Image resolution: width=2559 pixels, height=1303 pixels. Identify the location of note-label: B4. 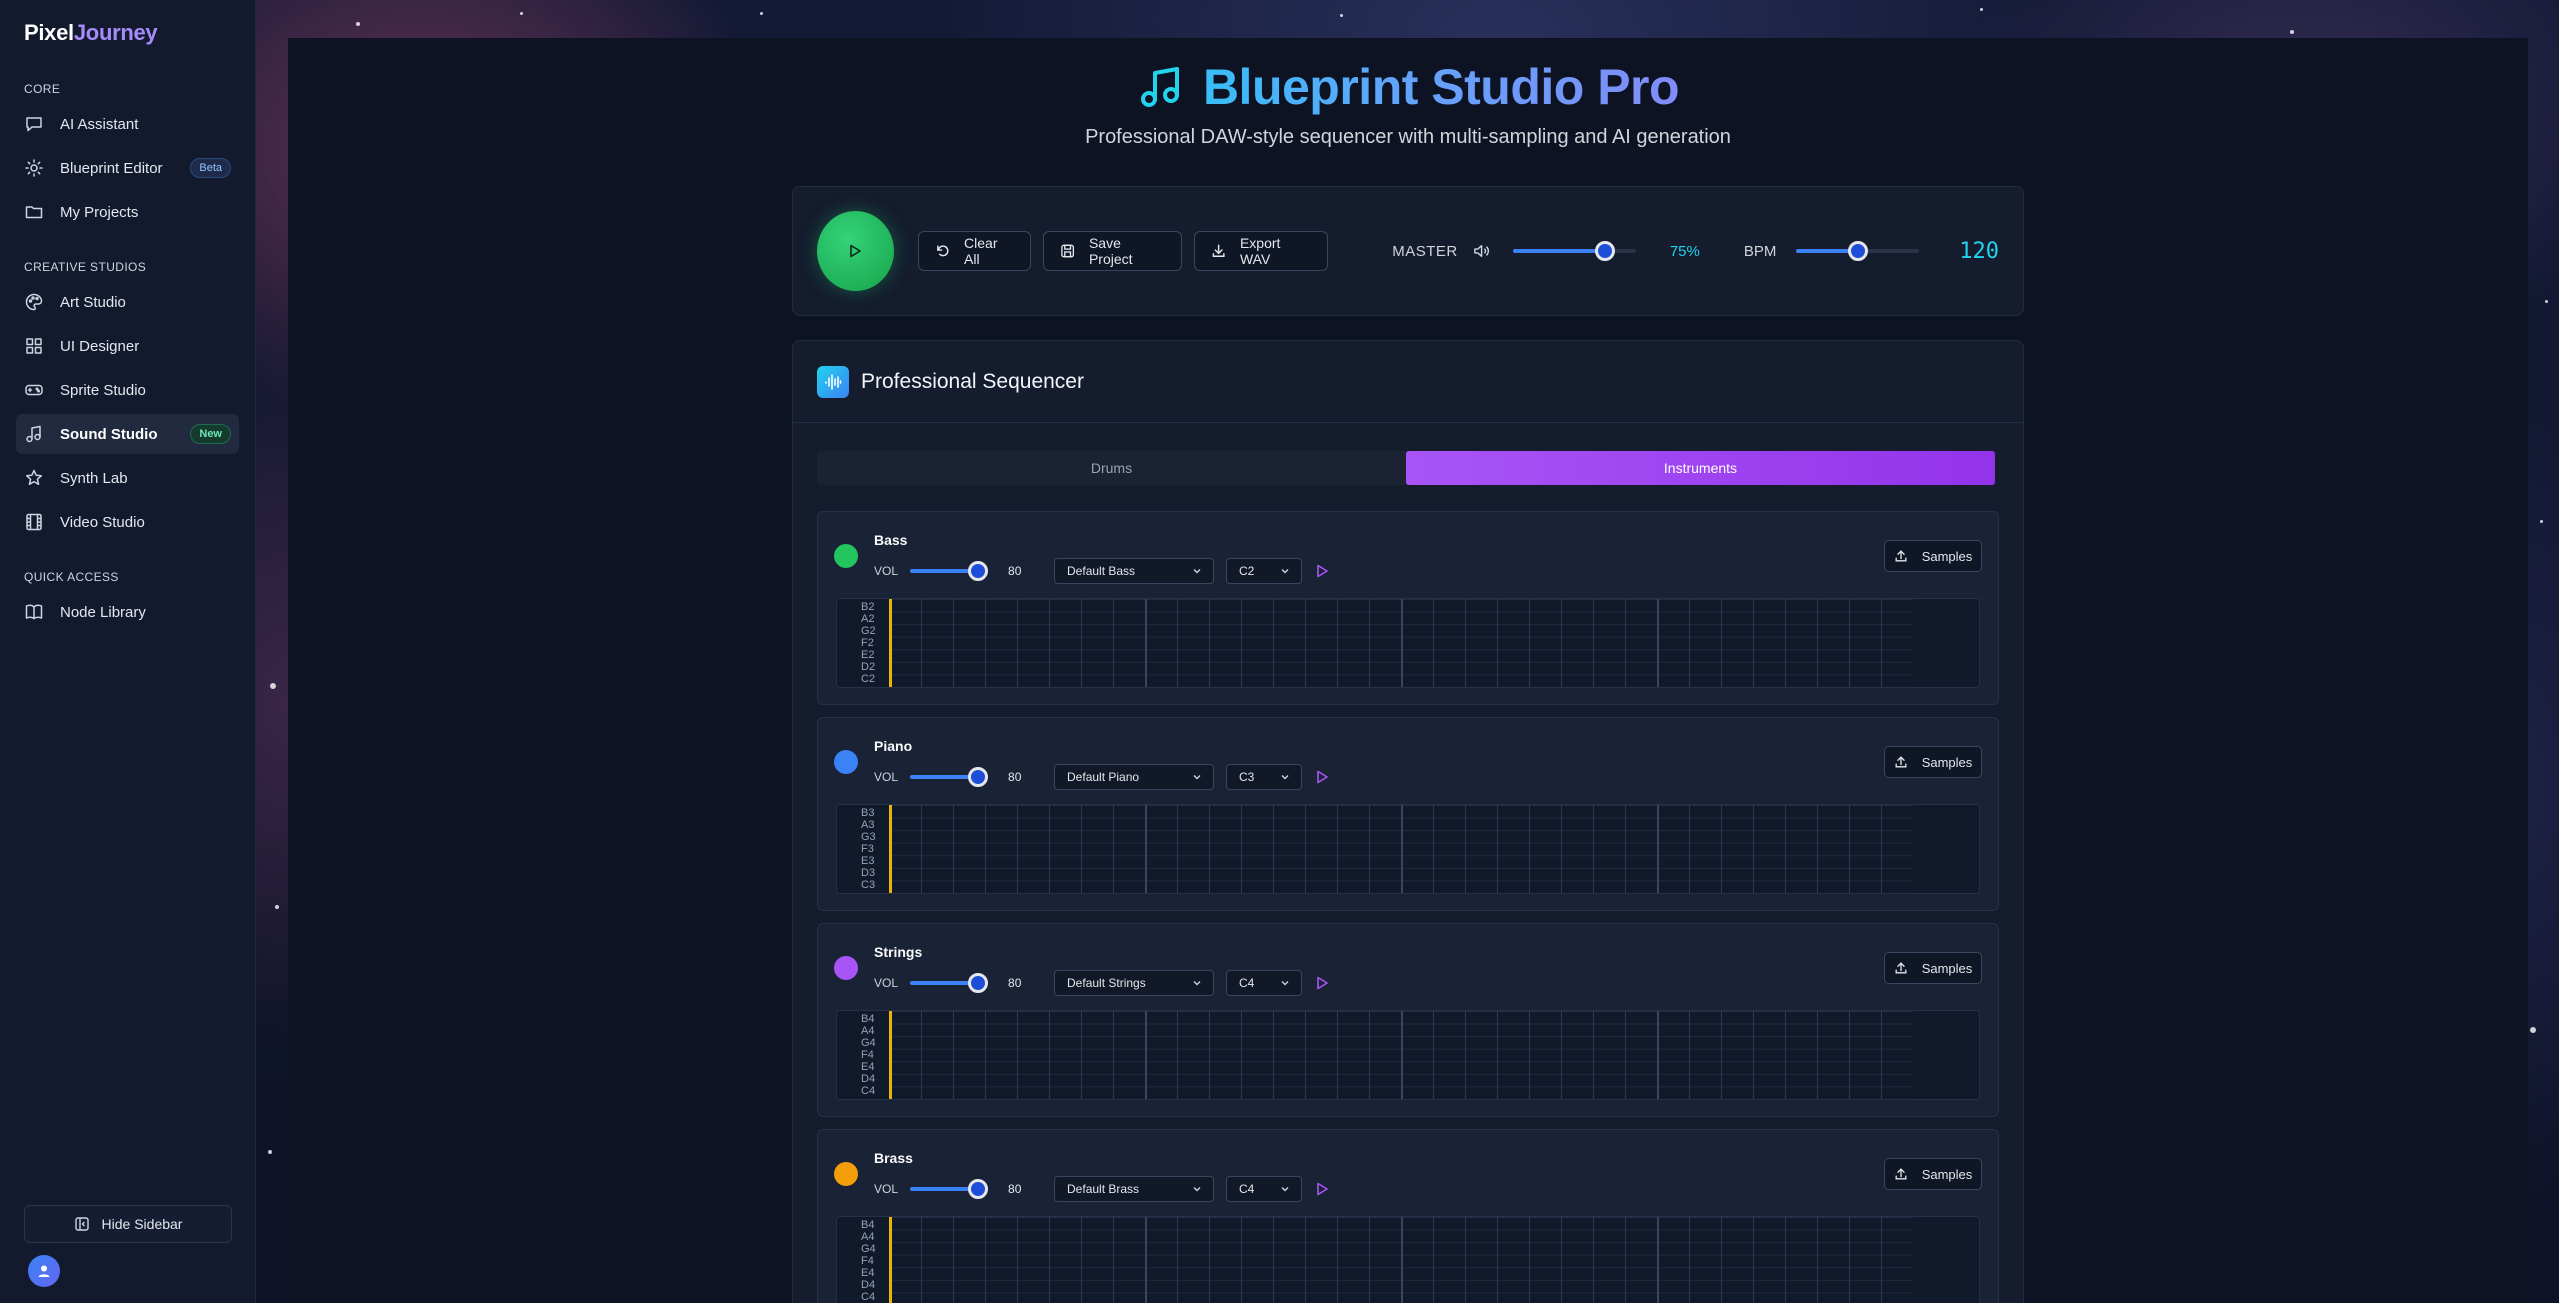
(868, 1224).